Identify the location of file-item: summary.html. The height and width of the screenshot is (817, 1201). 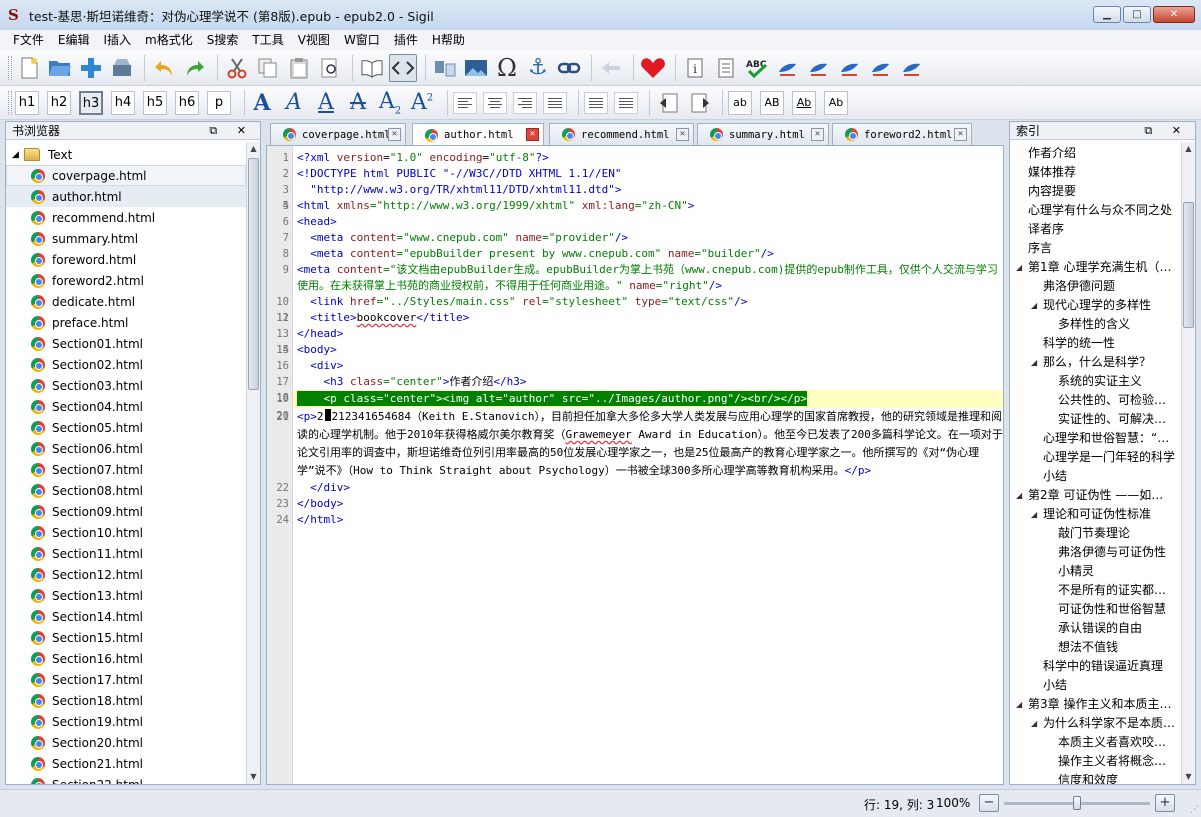
(126, 238).